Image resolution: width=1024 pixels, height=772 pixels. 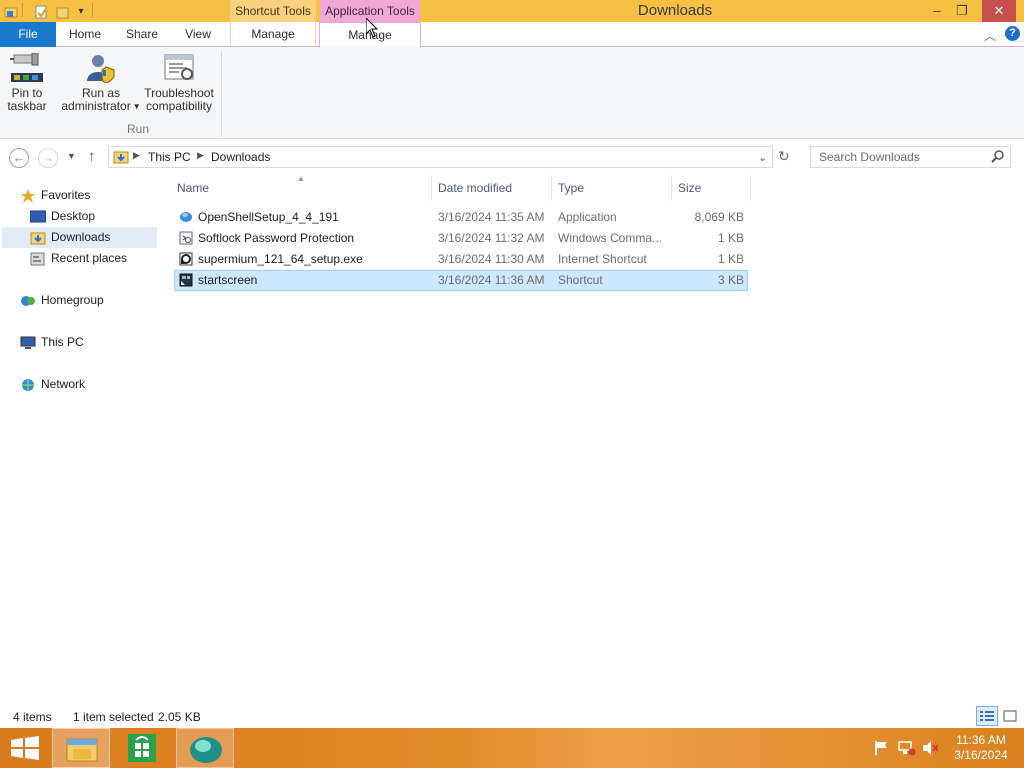 What do you see at coordinates (137, 106) in the screenshot?
I see `dropdown-arrow-icon: ▼` at bounding box center [137, 106].